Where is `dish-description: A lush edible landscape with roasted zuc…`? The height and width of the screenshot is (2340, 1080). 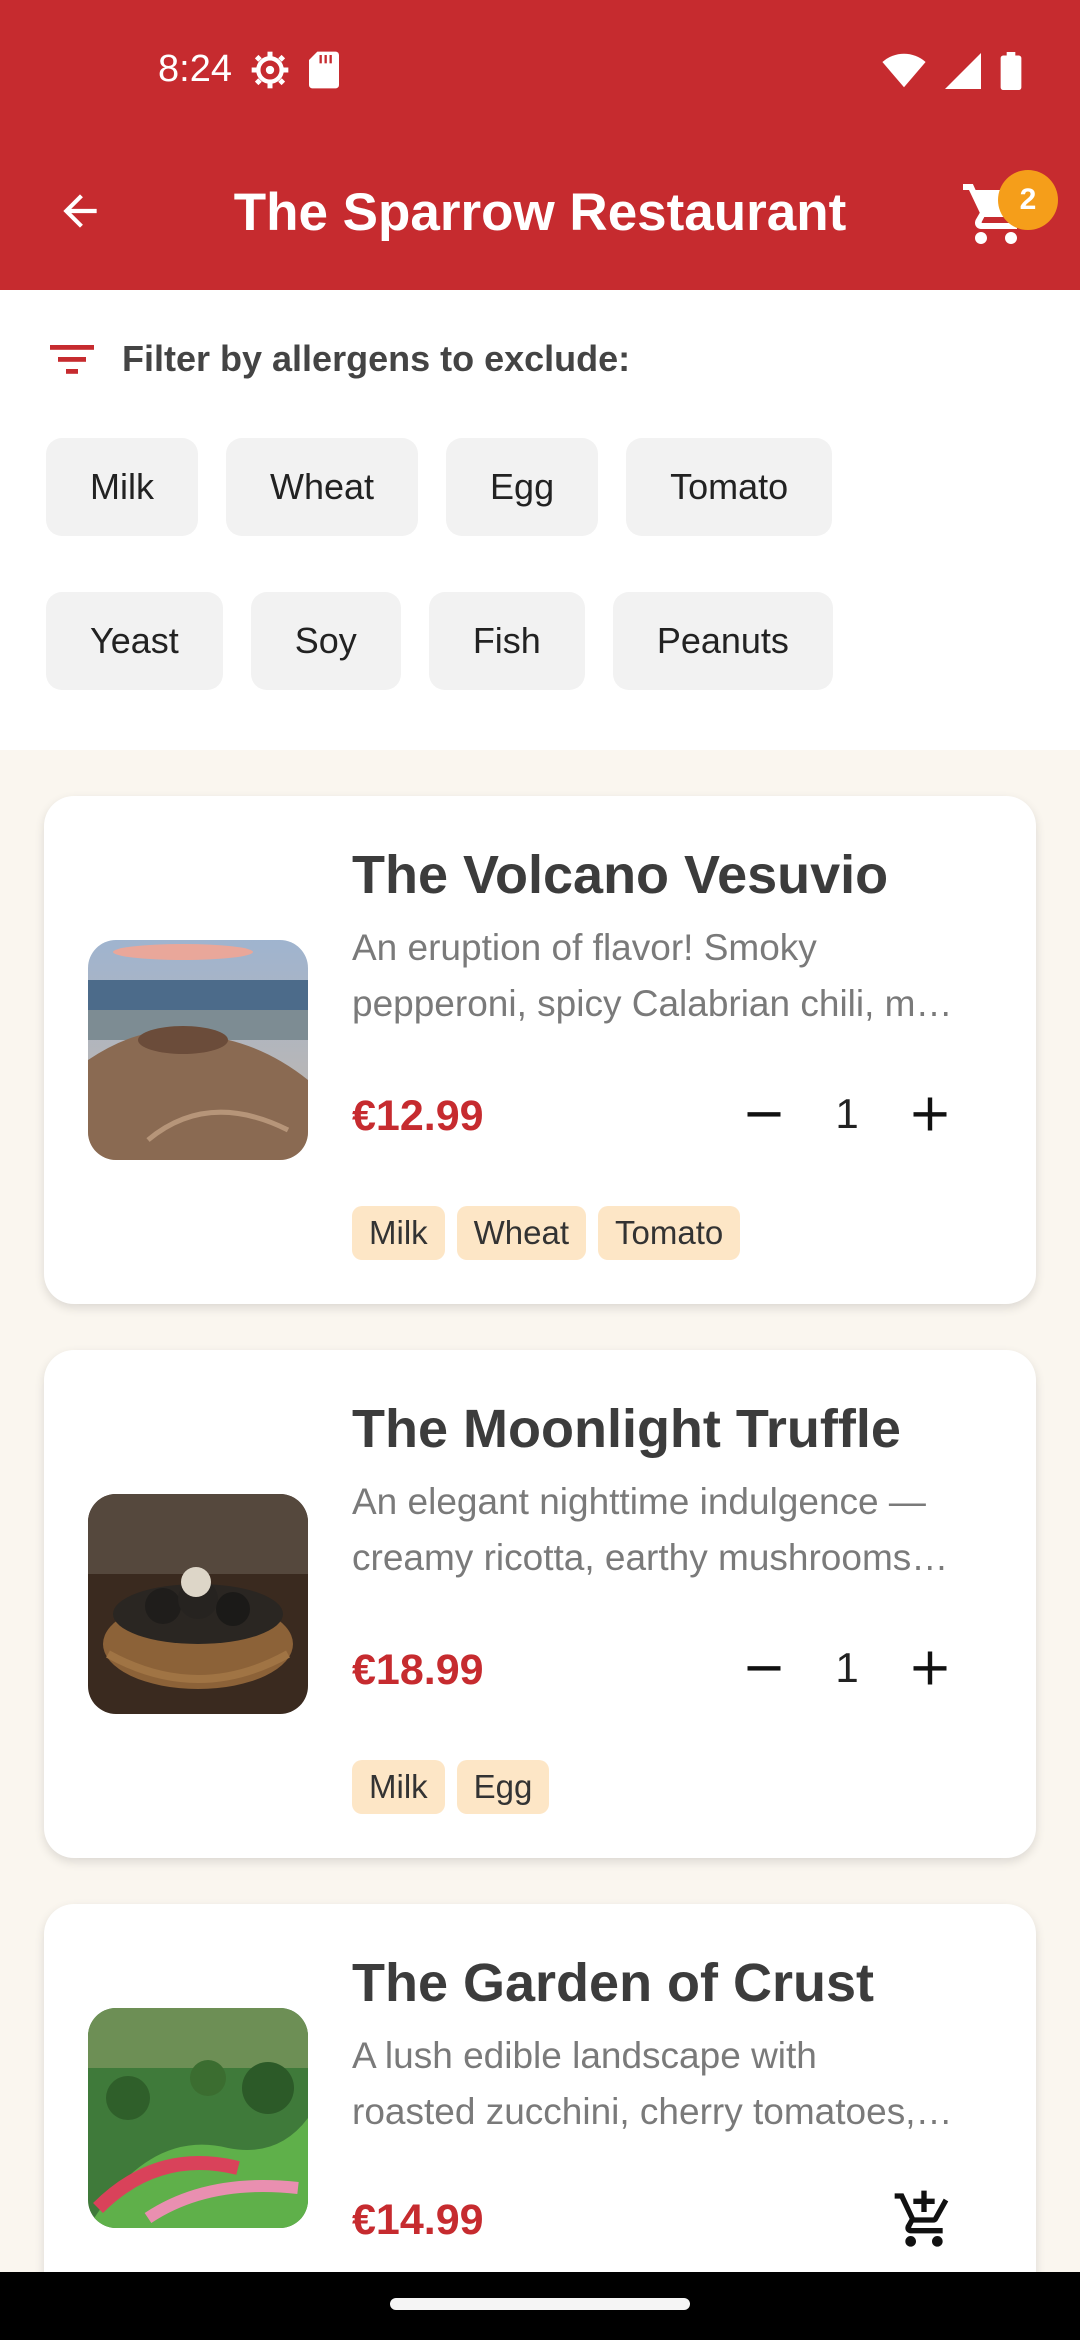
dish-description: A lush edible landscape with roasted zuc… is located at coordinates (652, 2083).